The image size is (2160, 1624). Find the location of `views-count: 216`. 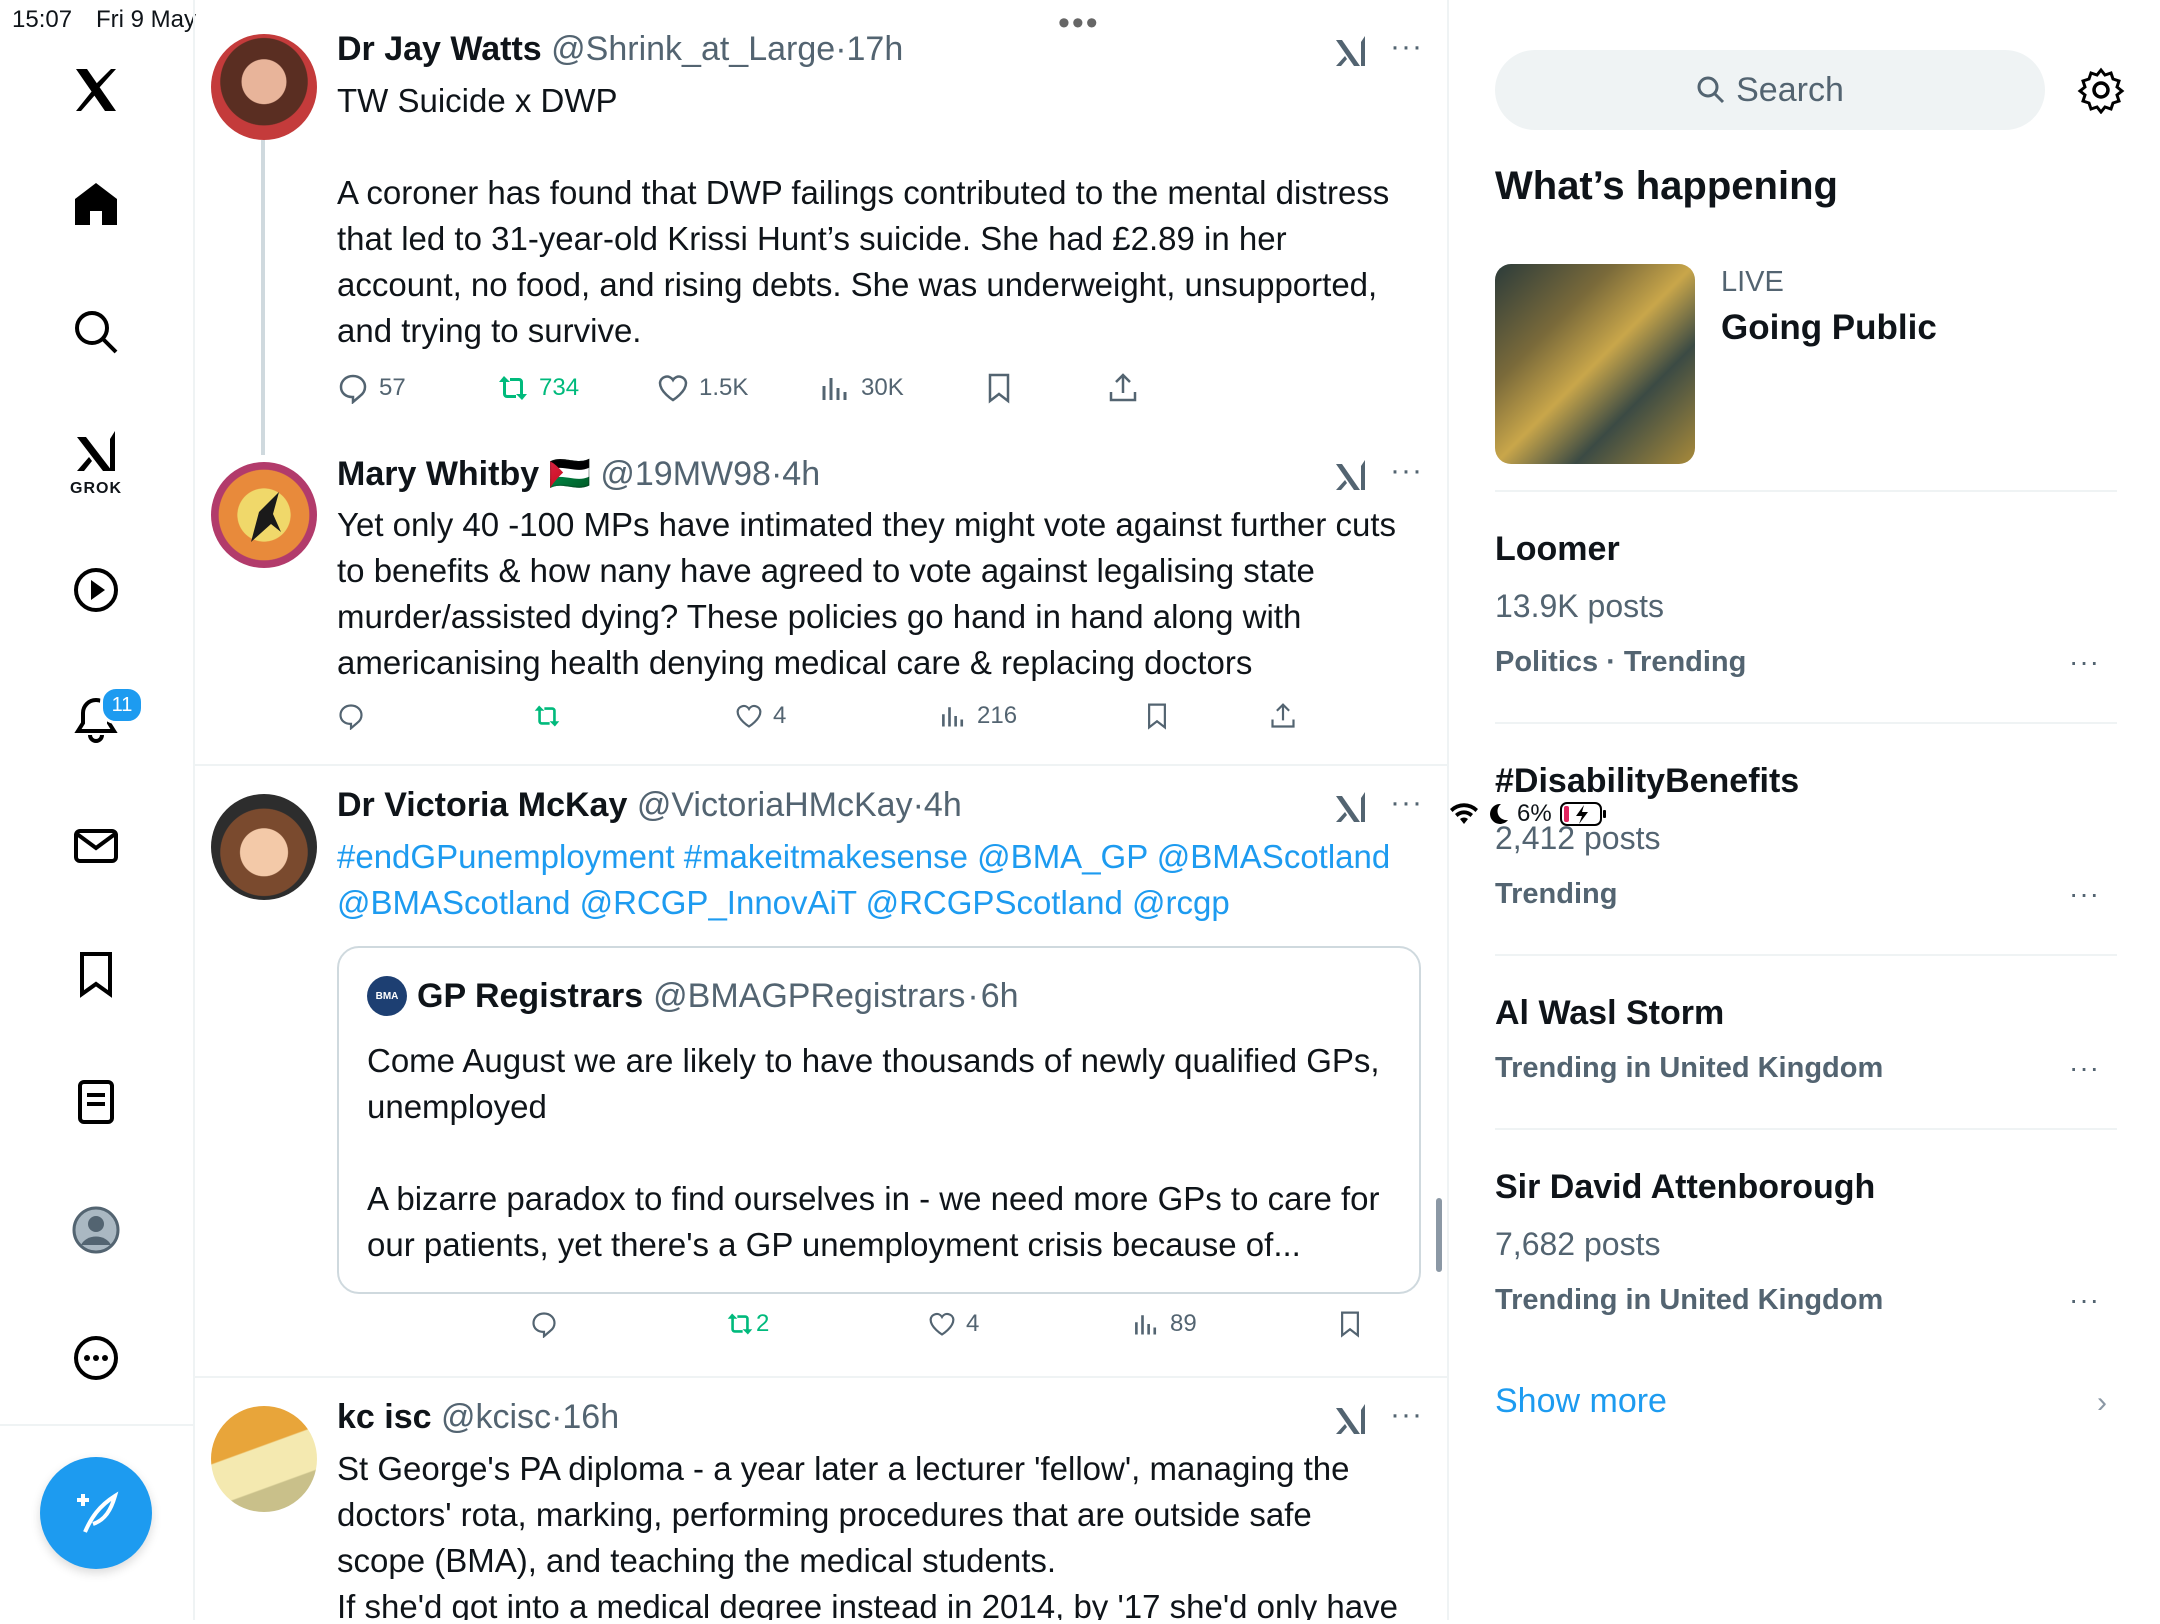

views-count: 216 is located at coordinates (997, 715).